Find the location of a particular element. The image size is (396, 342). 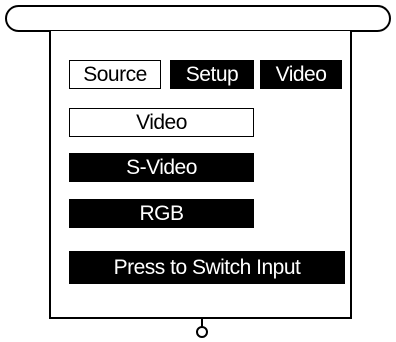

tab-source-label: Source is located at coordinates (115, 74).